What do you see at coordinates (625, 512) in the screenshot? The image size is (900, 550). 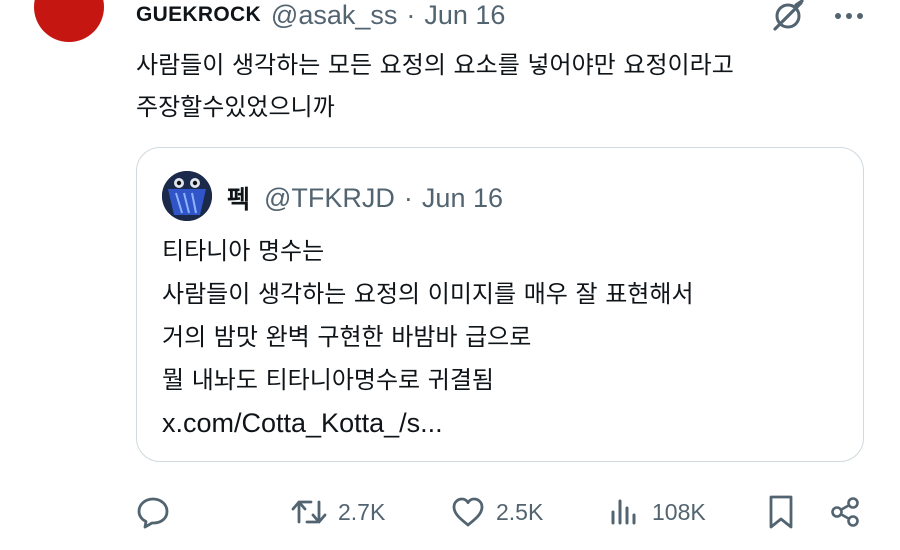 I see `views-icon` at bounding box center [625, 512].